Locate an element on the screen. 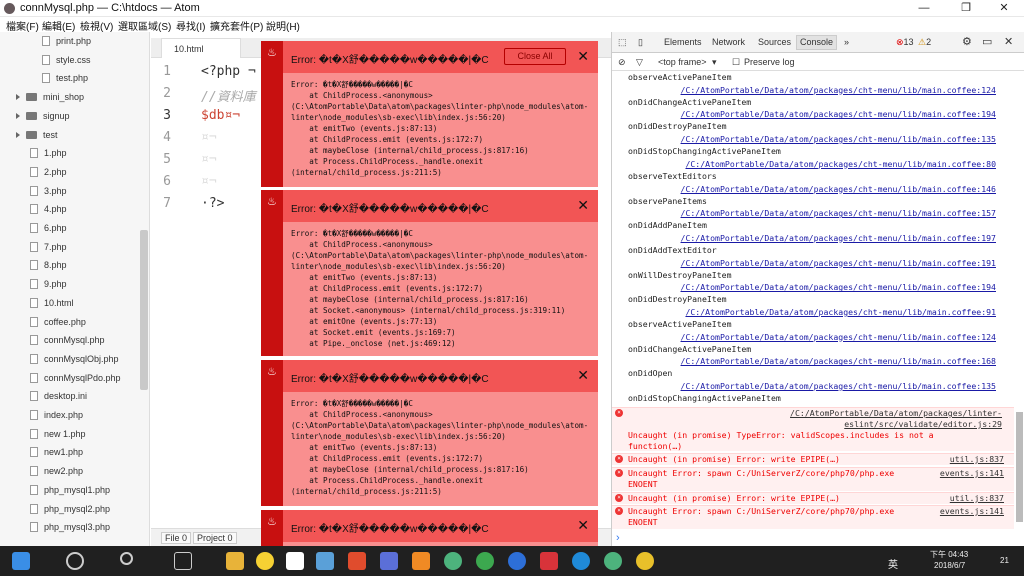  file-item: new2.php is located at coordinates (70, 471).